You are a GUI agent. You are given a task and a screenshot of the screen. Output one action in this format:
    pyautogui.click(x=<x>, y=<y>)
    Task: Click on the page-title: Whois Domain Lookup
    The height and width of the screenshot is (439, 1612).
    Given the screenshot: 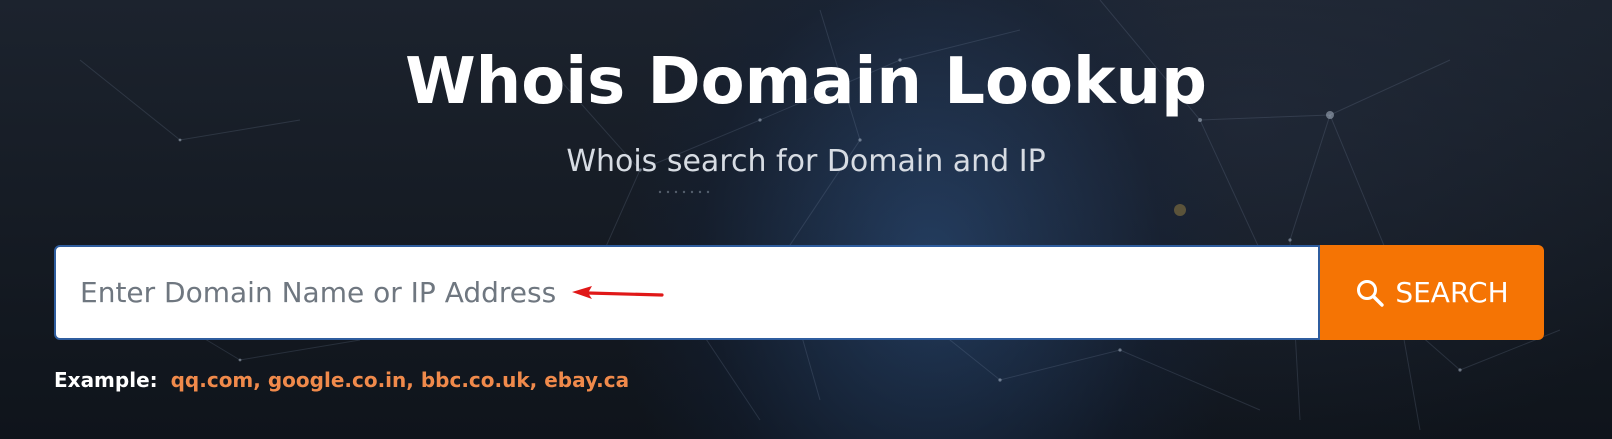 What is the action you would take?
    pyautogui.click(x=806, y=82)
    